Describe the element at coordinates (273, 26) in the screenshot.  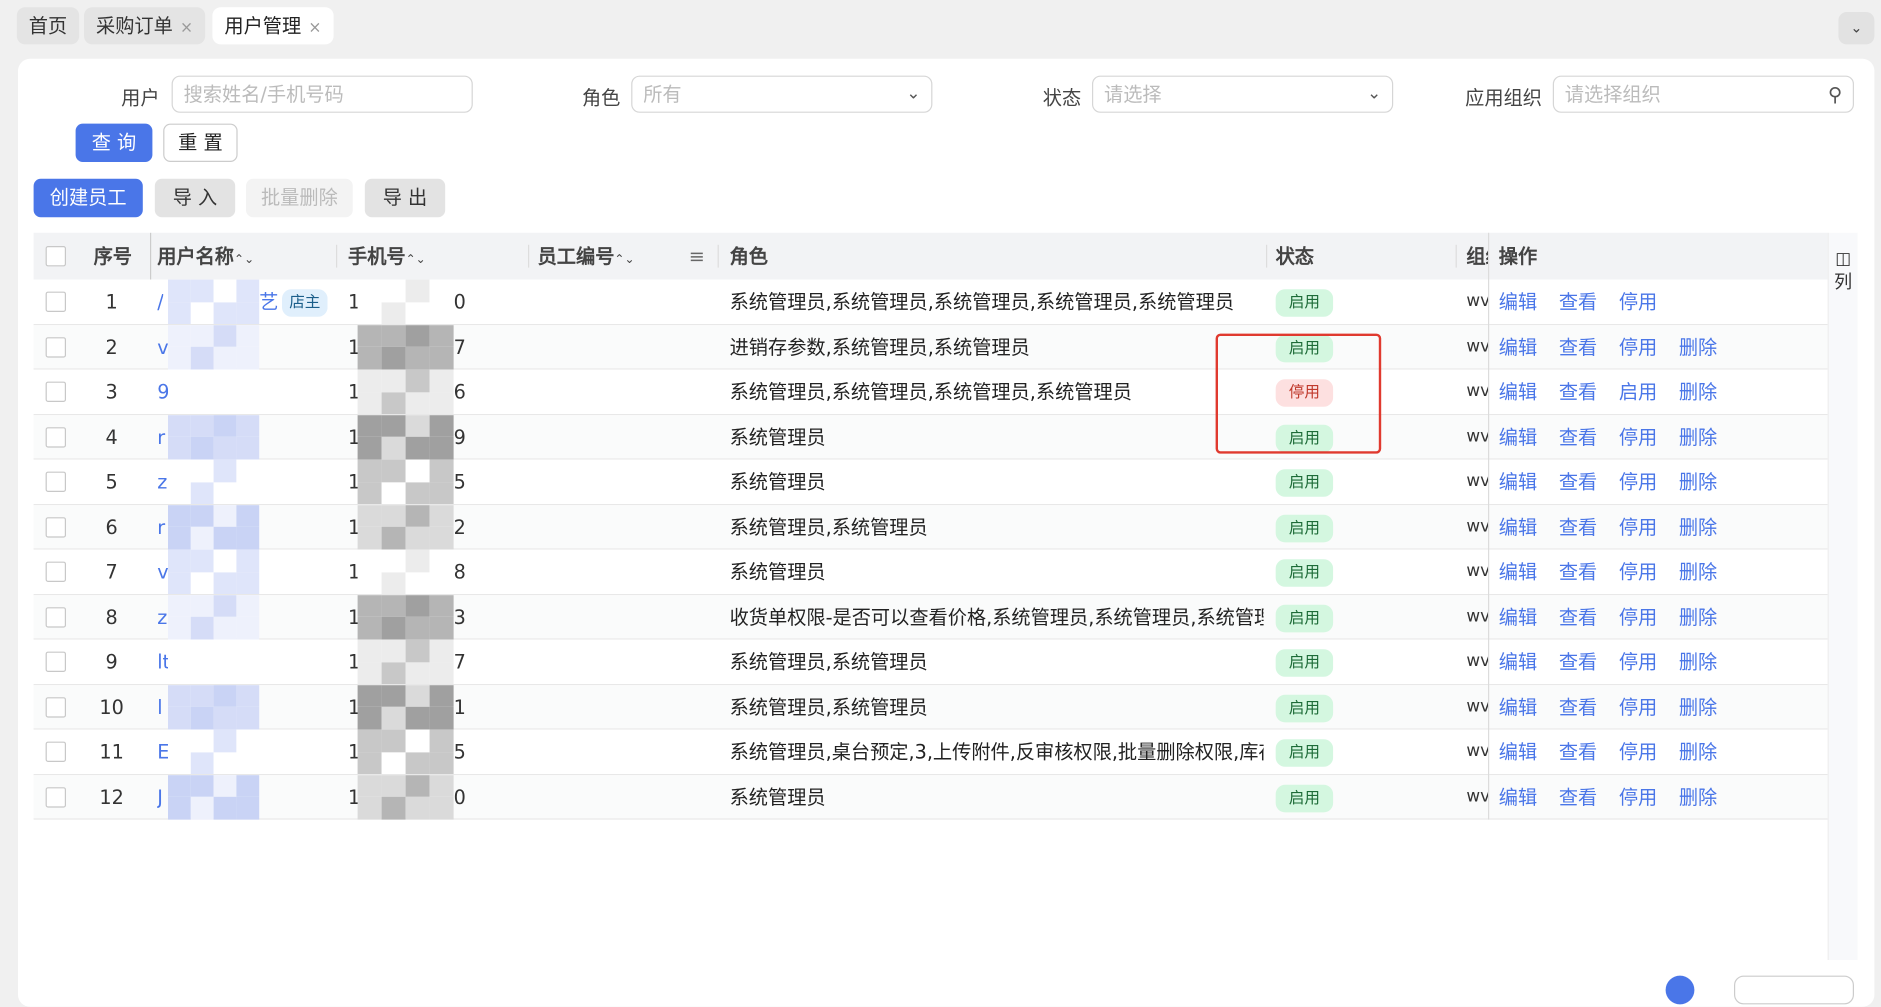
I see `tab-user-management: 用户管理 ×` at that location.